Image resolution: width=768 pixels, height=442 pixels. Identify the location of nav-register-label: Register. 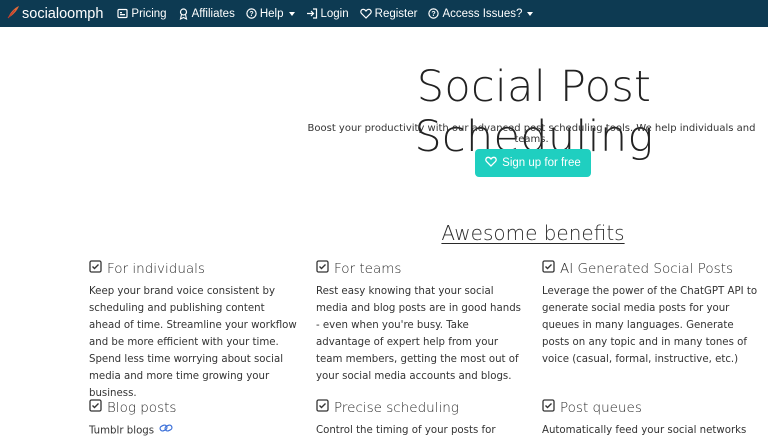
(396, 13).